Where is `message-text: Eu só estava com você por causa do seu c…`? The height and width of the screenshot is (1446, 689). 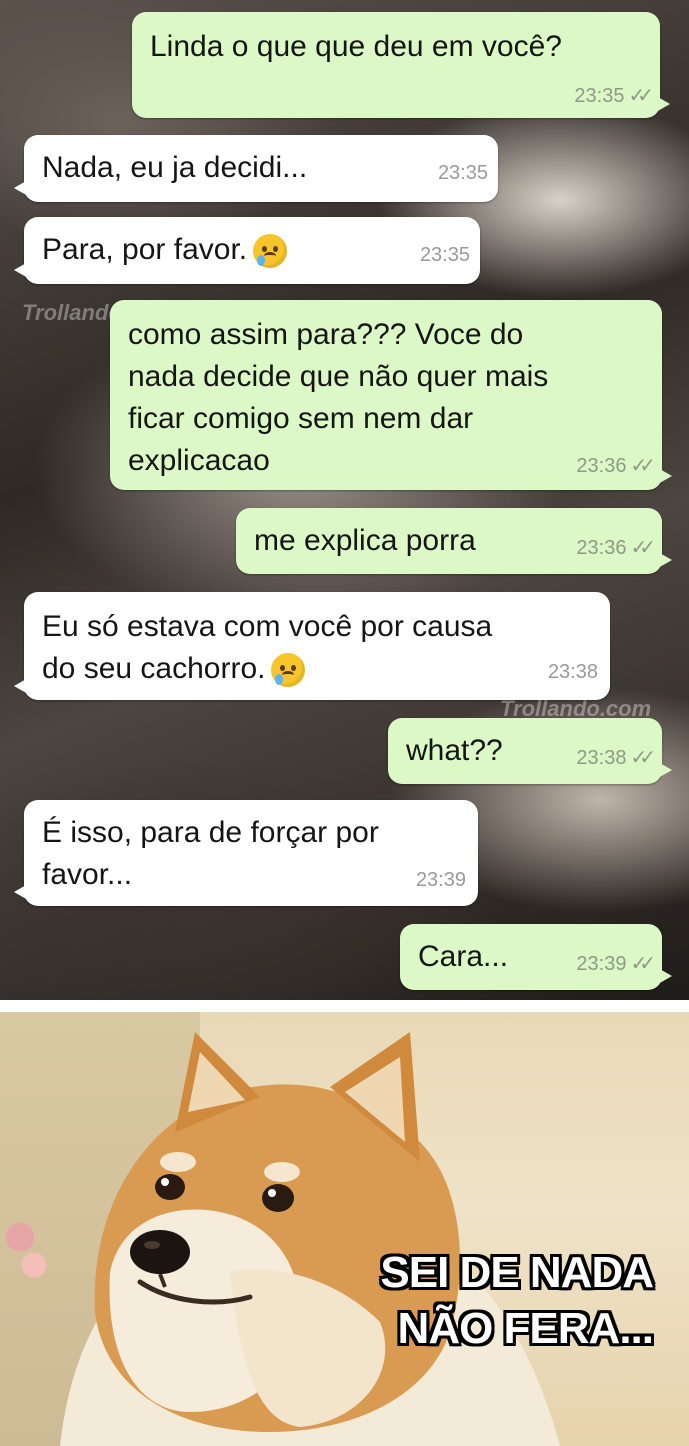
message-text: Eu só estava com você por causa do seu c… is located at coordinates (267, 648).